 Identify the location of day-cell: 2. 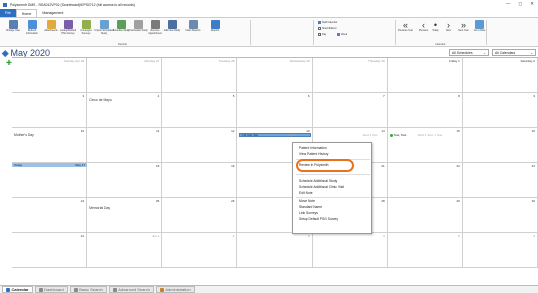
(200, 250).